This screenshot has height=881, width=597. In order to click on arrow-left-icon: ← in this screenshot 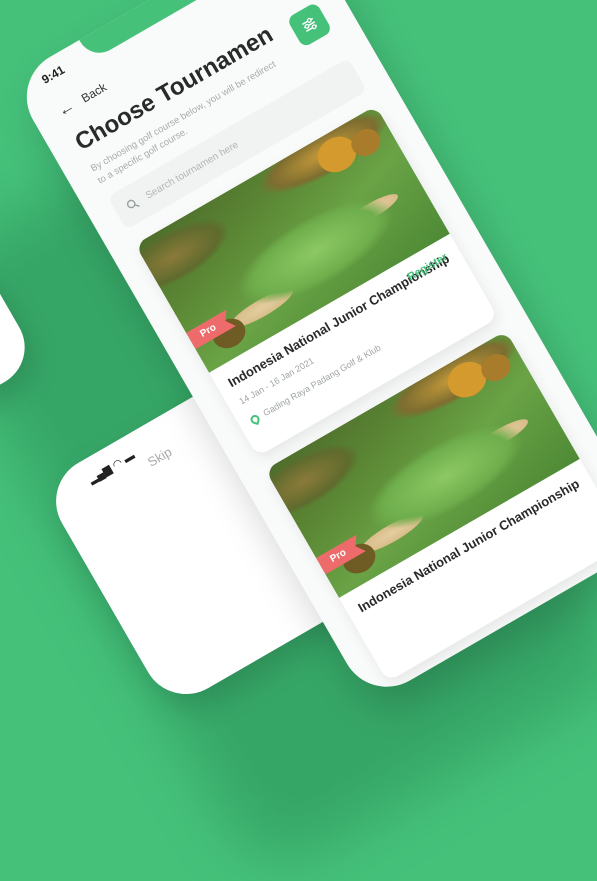, I will do `click(66, 108)`.